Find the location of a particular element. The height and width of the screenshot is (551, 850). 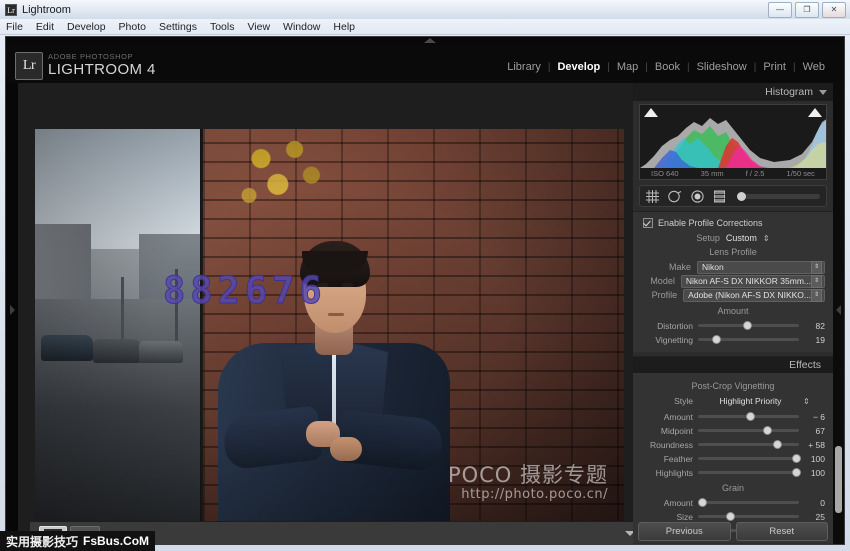

vignette-roundness-label: Roundness is located at coordinates (671, 444).